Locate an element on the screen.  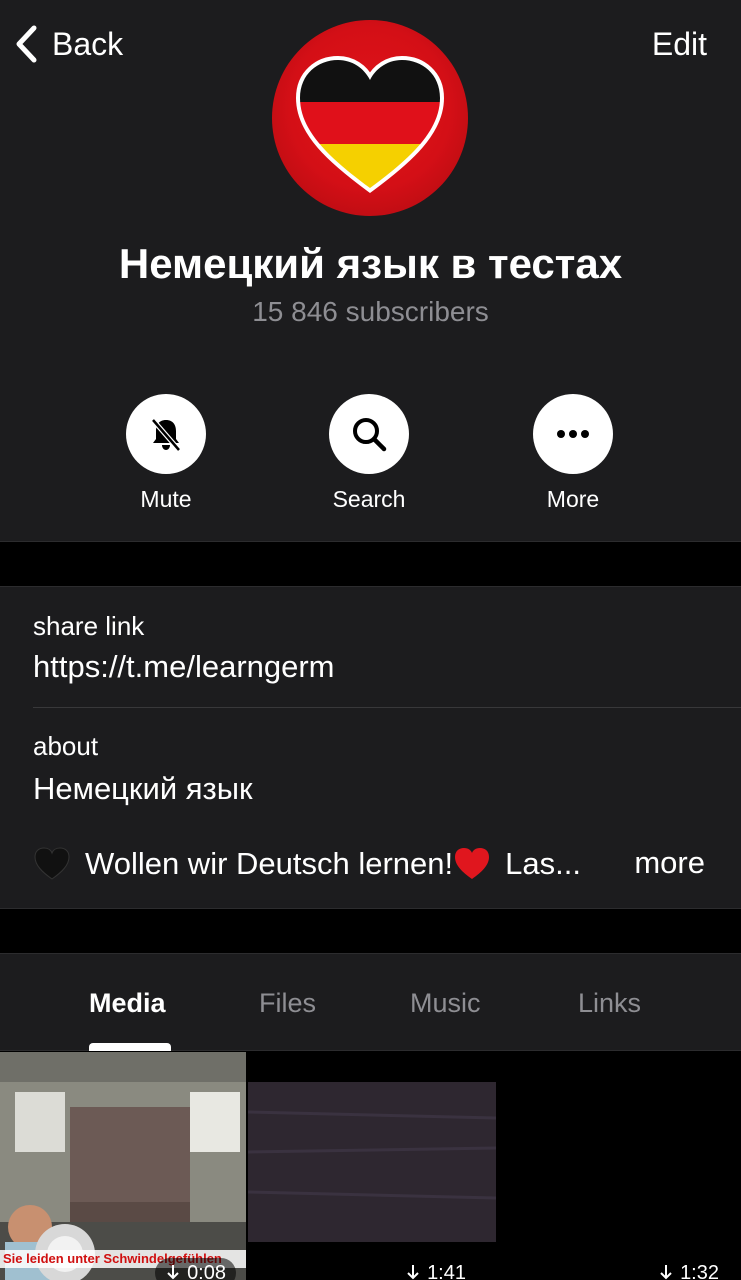
more-label: More is located at coordinates (573, 499).